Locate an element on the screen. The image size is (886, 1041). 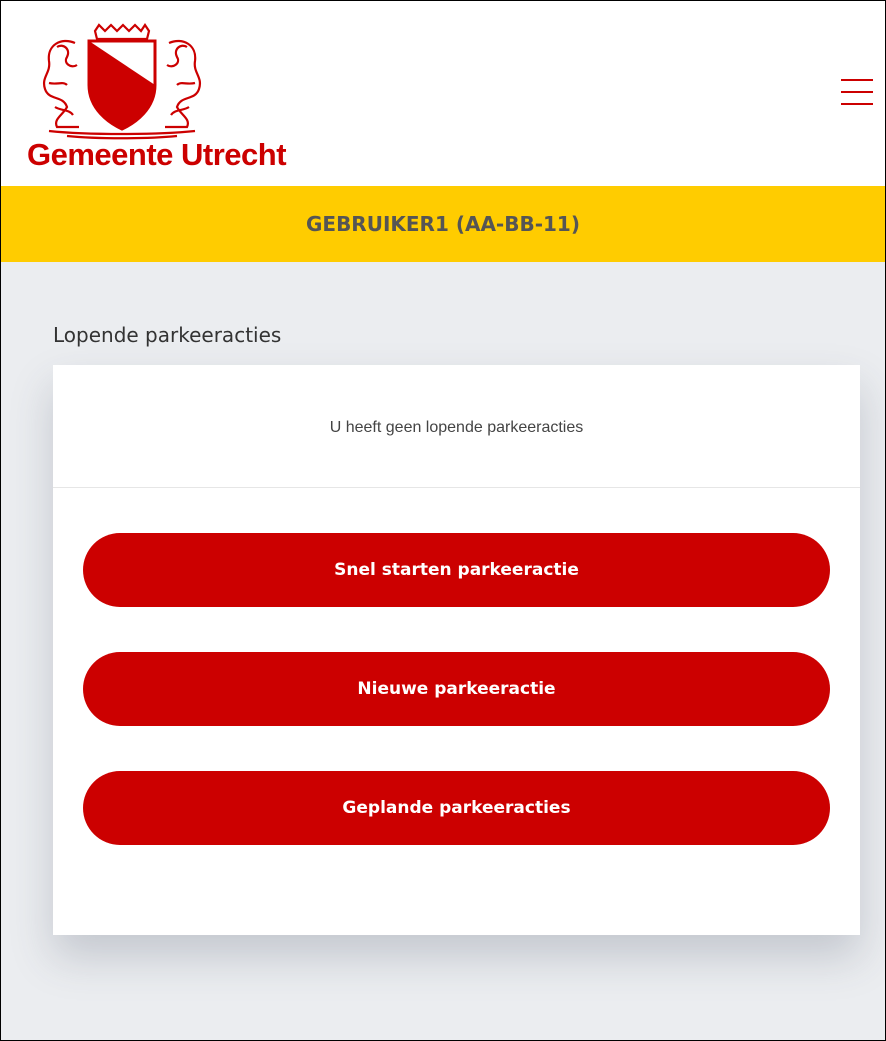
gemeente-utrecht-logo: Gemeente Utrecht is located at coordinates (157, 103).